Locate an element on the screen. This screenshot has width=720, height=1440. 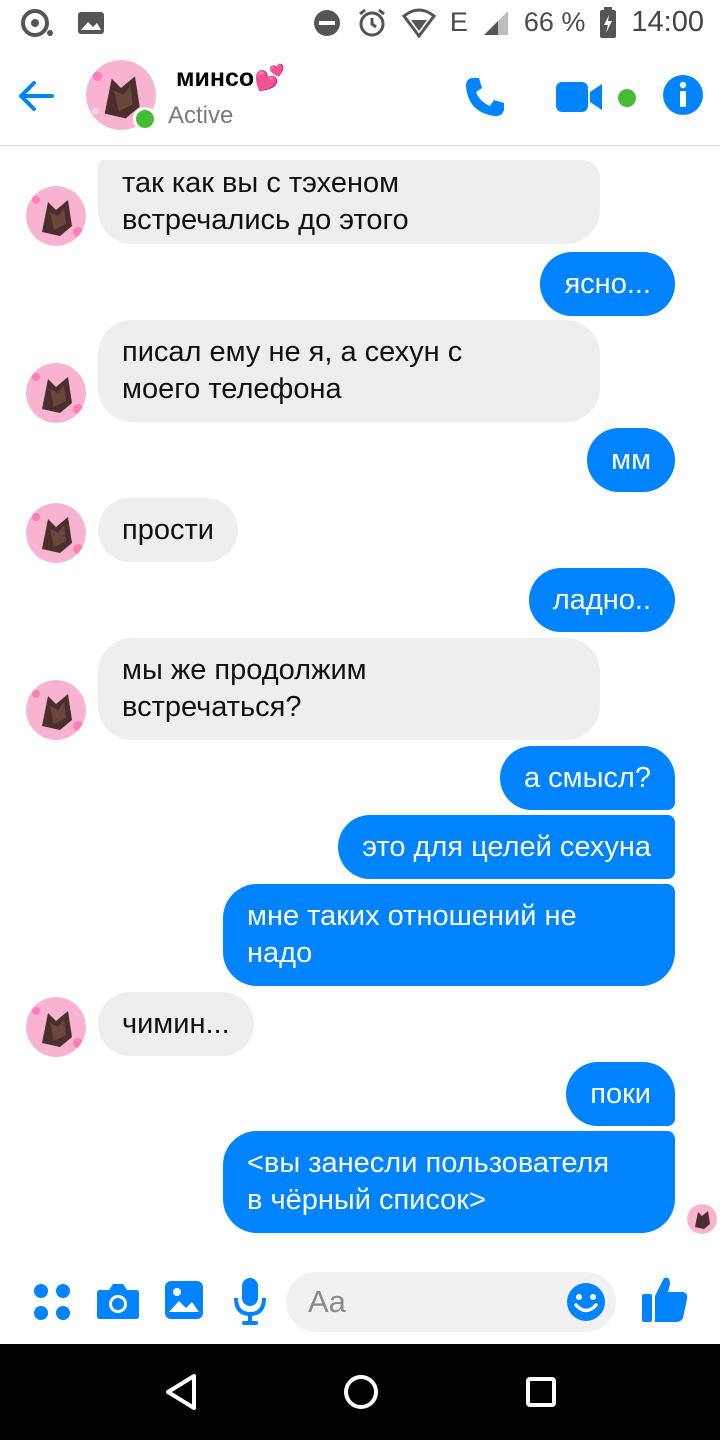
chat-header: минсо💕 Active is located at coordinates (360, 98).